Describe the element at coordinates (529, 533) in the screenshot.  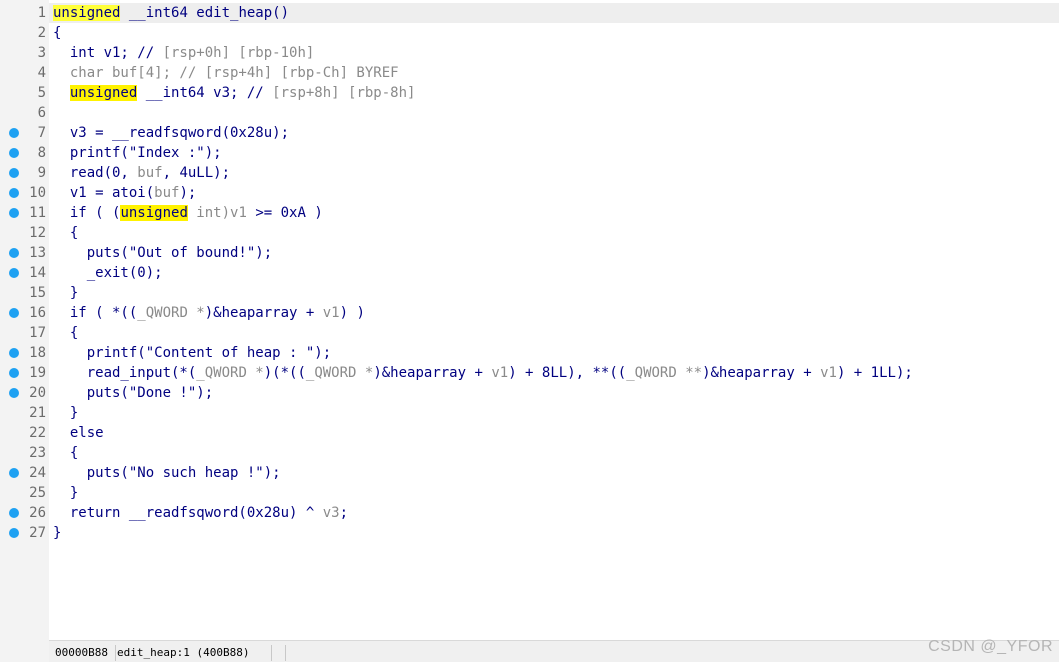
I see `code-line: 27}` at that location.